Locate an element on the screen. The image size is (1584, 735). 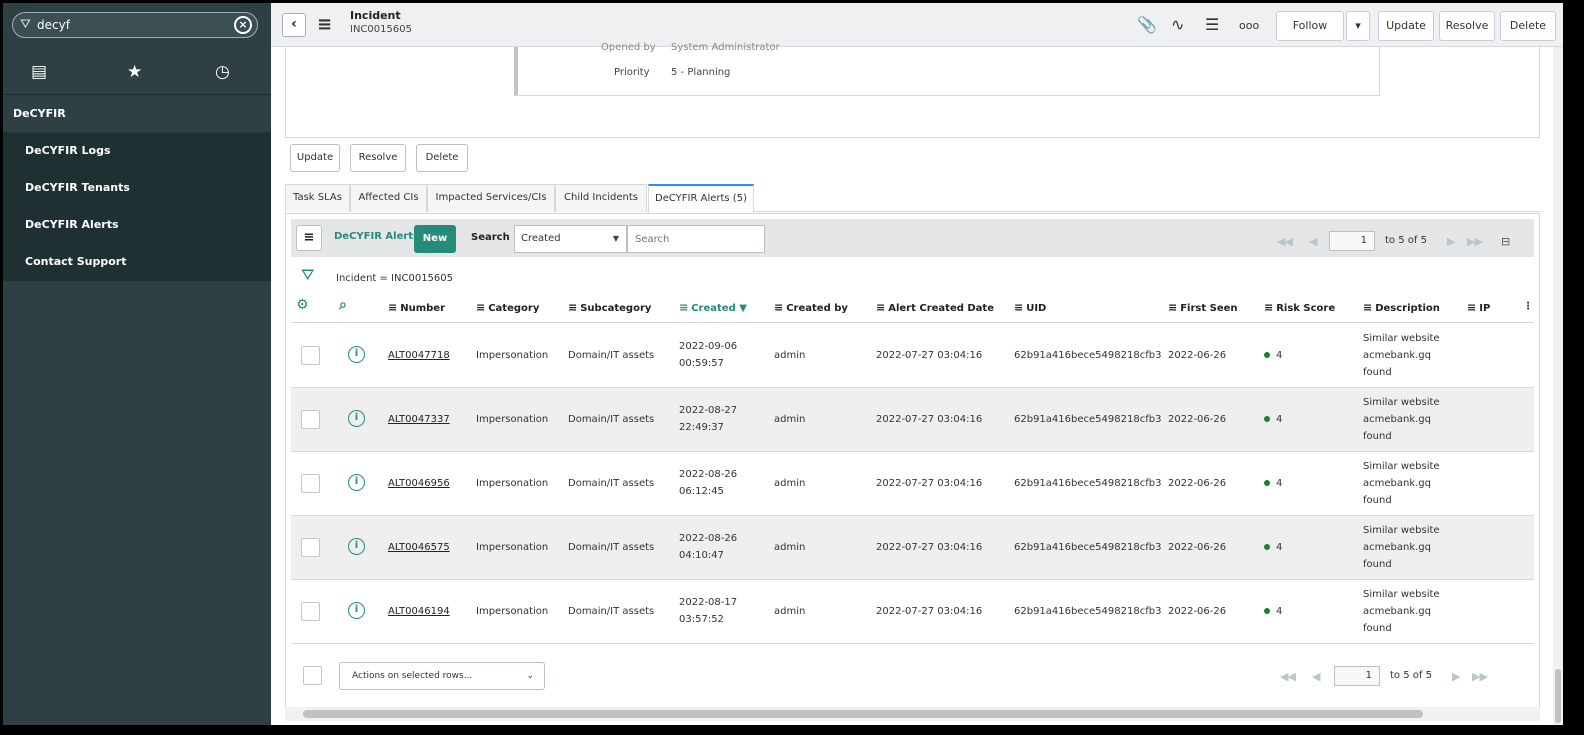
col-risk-score: ≡ Risk Score is located at coordinates (1299, 307).